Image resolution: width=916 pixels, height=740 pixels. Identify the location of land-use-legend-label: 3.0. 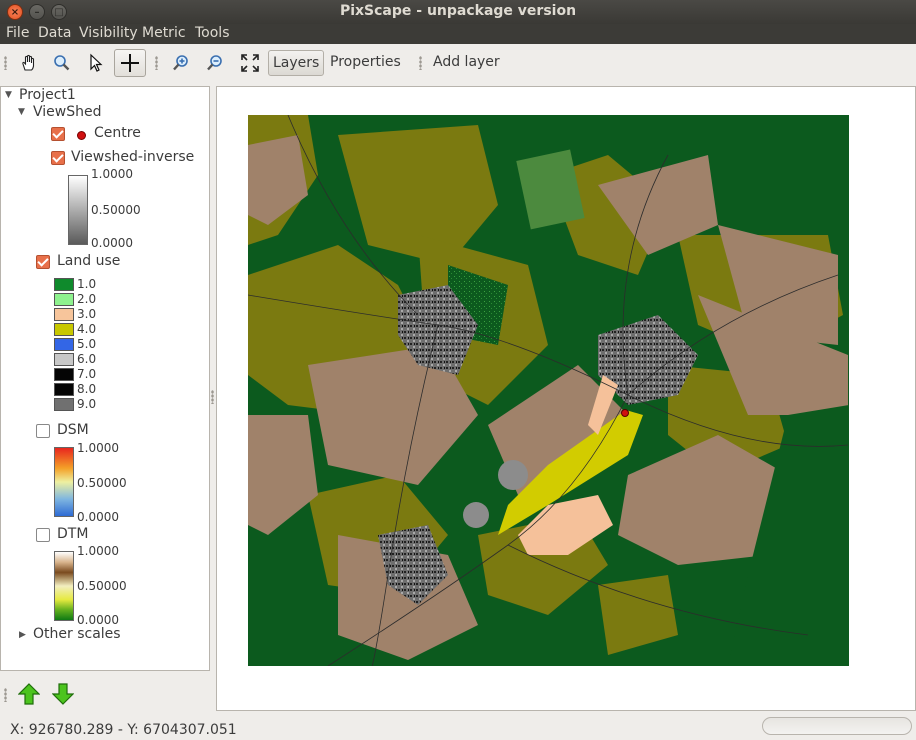
(87, 314).